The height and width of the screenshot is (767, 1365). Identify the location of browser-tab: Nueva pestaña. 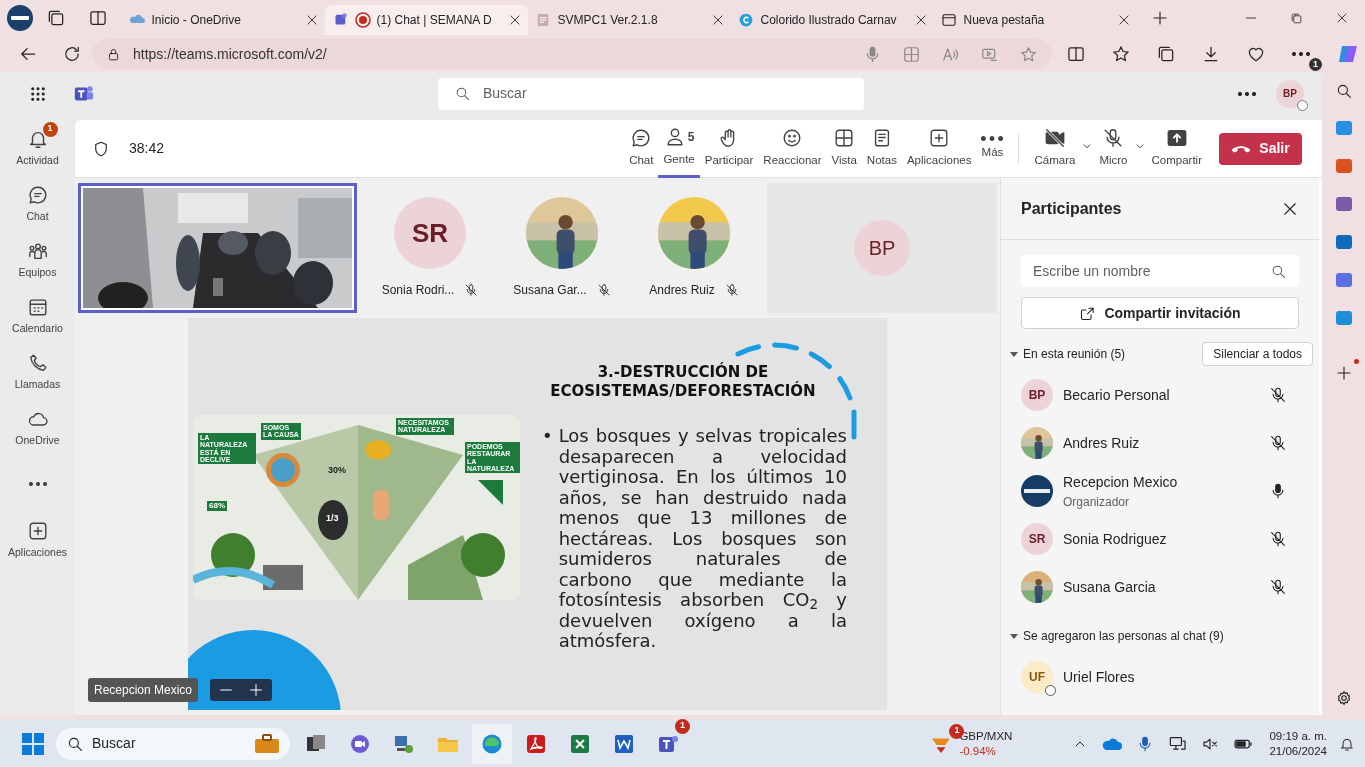
(1035, 19).